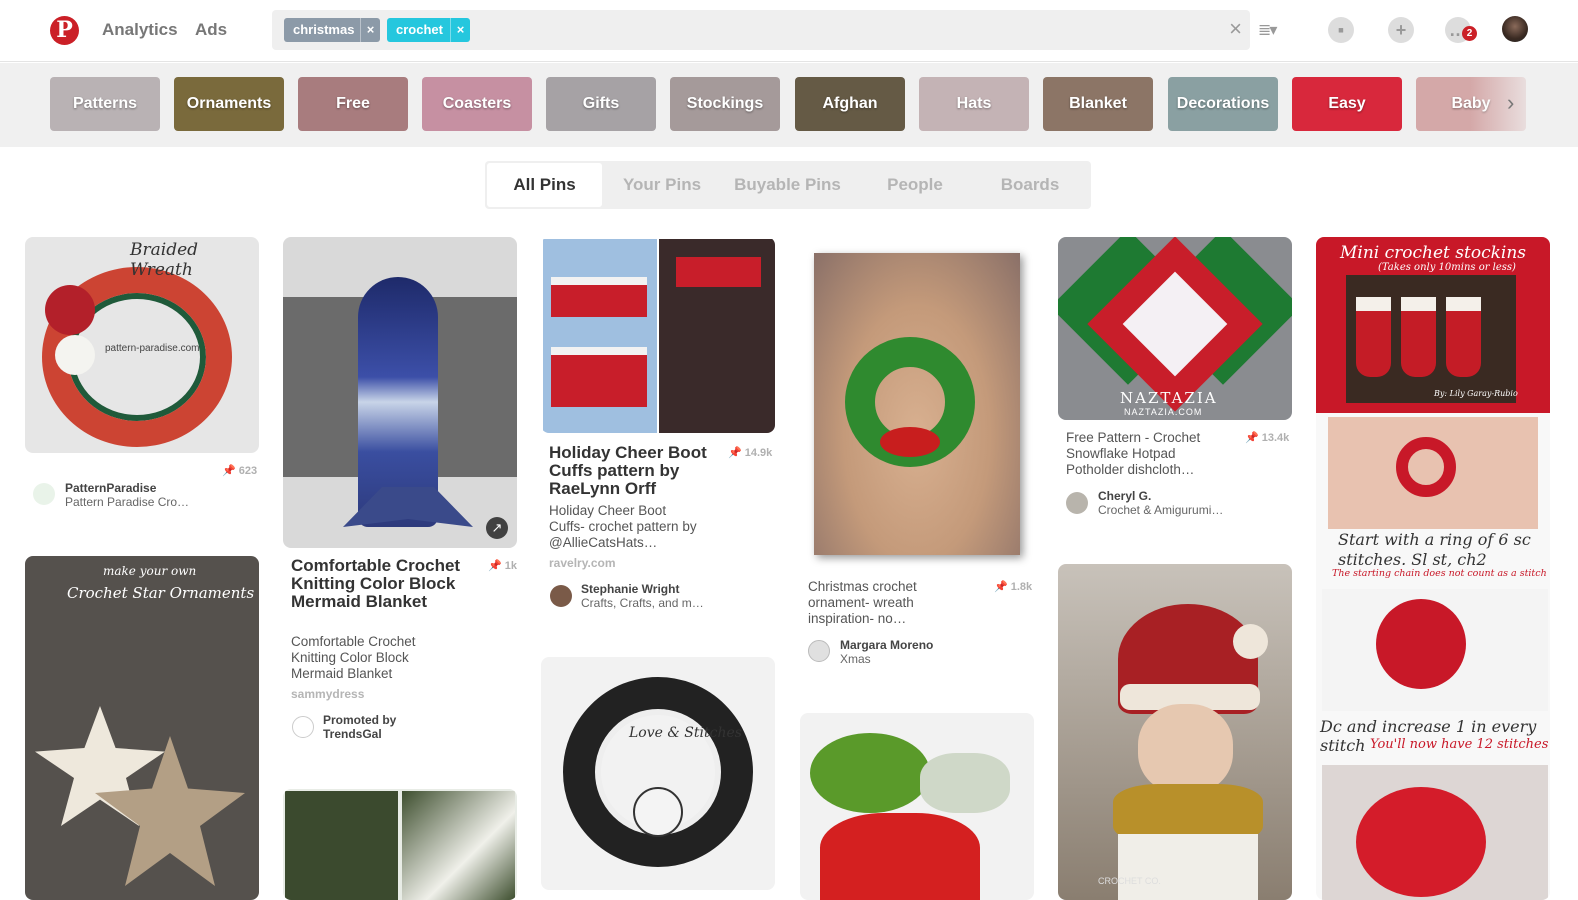 This screenshot has height=900, width=1578. What do you see at coordinates (1515, 29) in the screenshot?
I see `profile-avatar` at bounding box center [1515, 29].